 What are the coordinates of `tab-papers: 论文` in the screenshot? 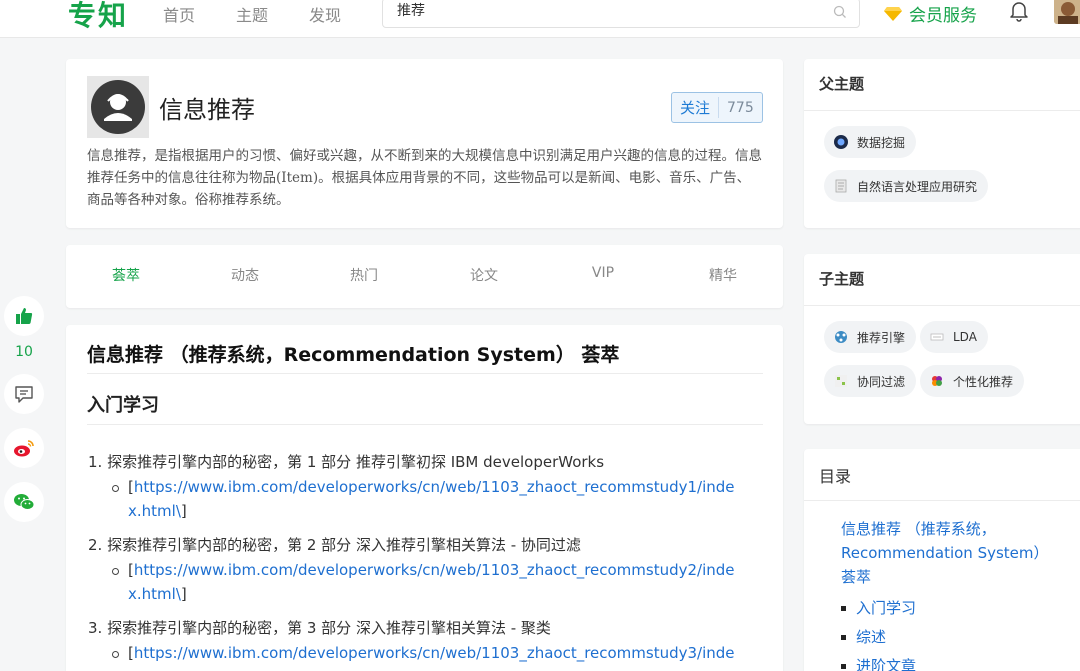 It's located at (484, 275).